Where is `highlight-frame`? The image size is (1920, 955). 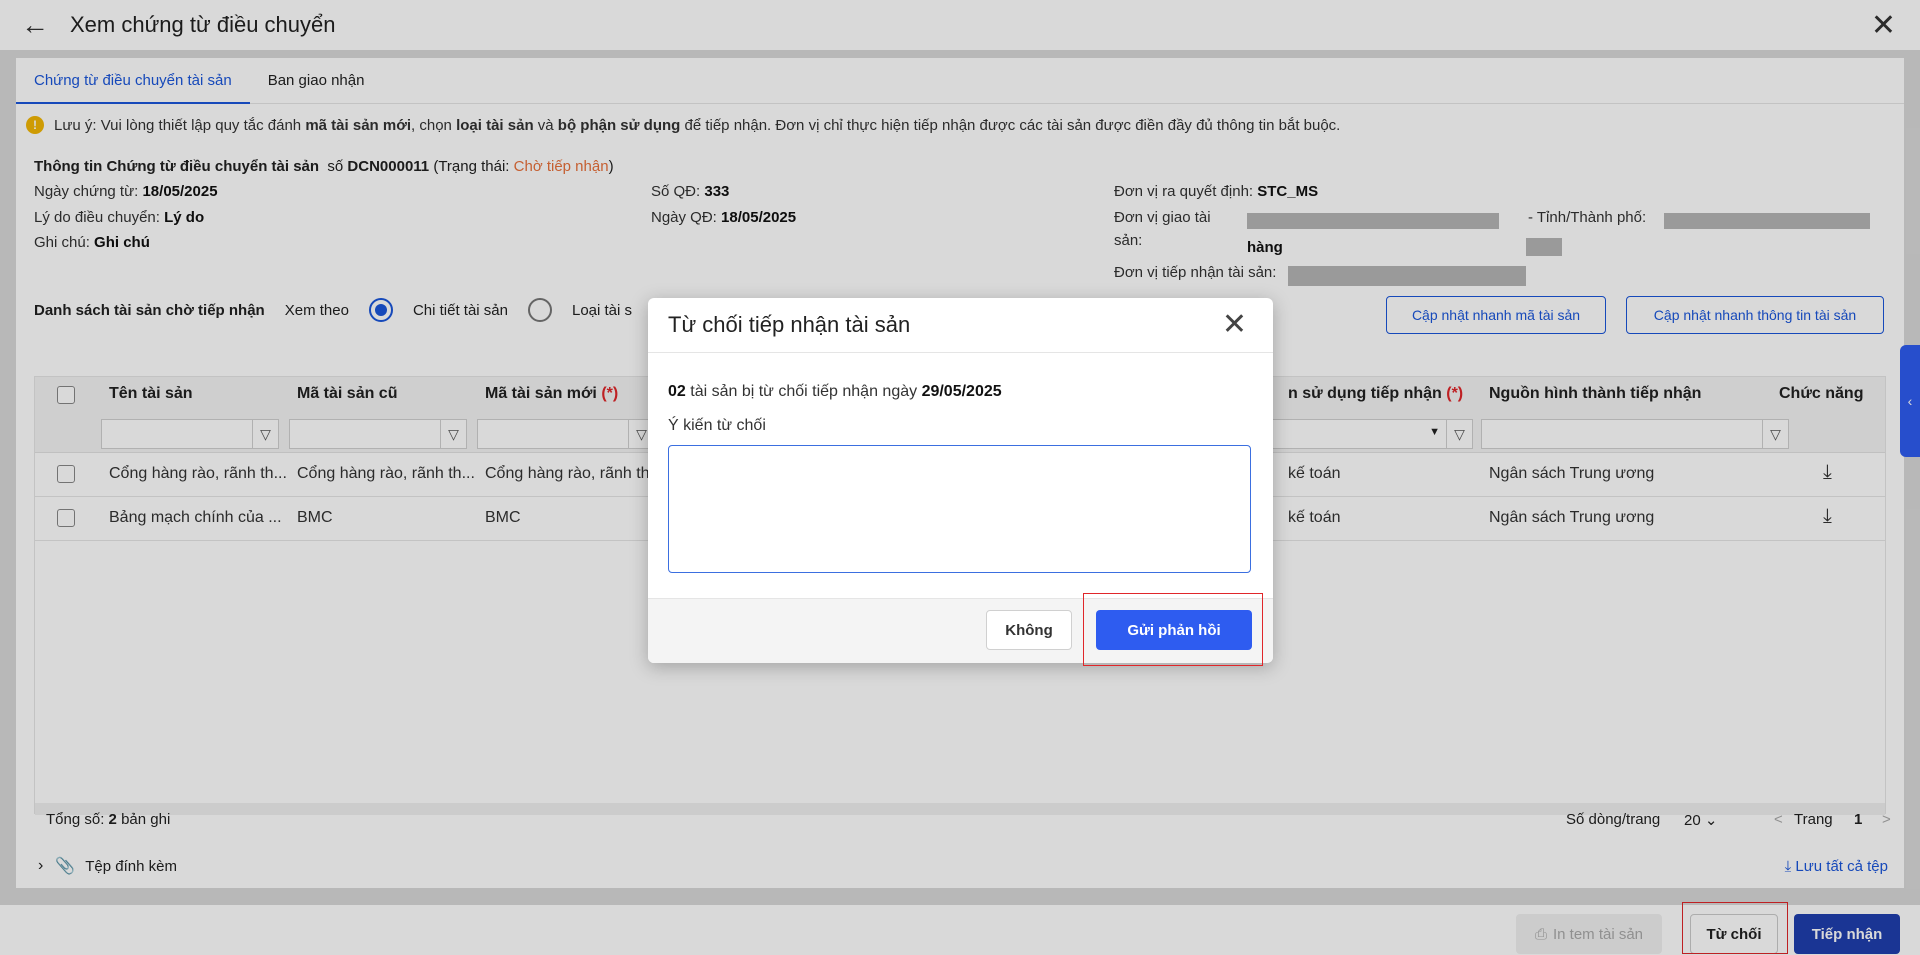
highlight-frame is located at coordinates (1173, 629).